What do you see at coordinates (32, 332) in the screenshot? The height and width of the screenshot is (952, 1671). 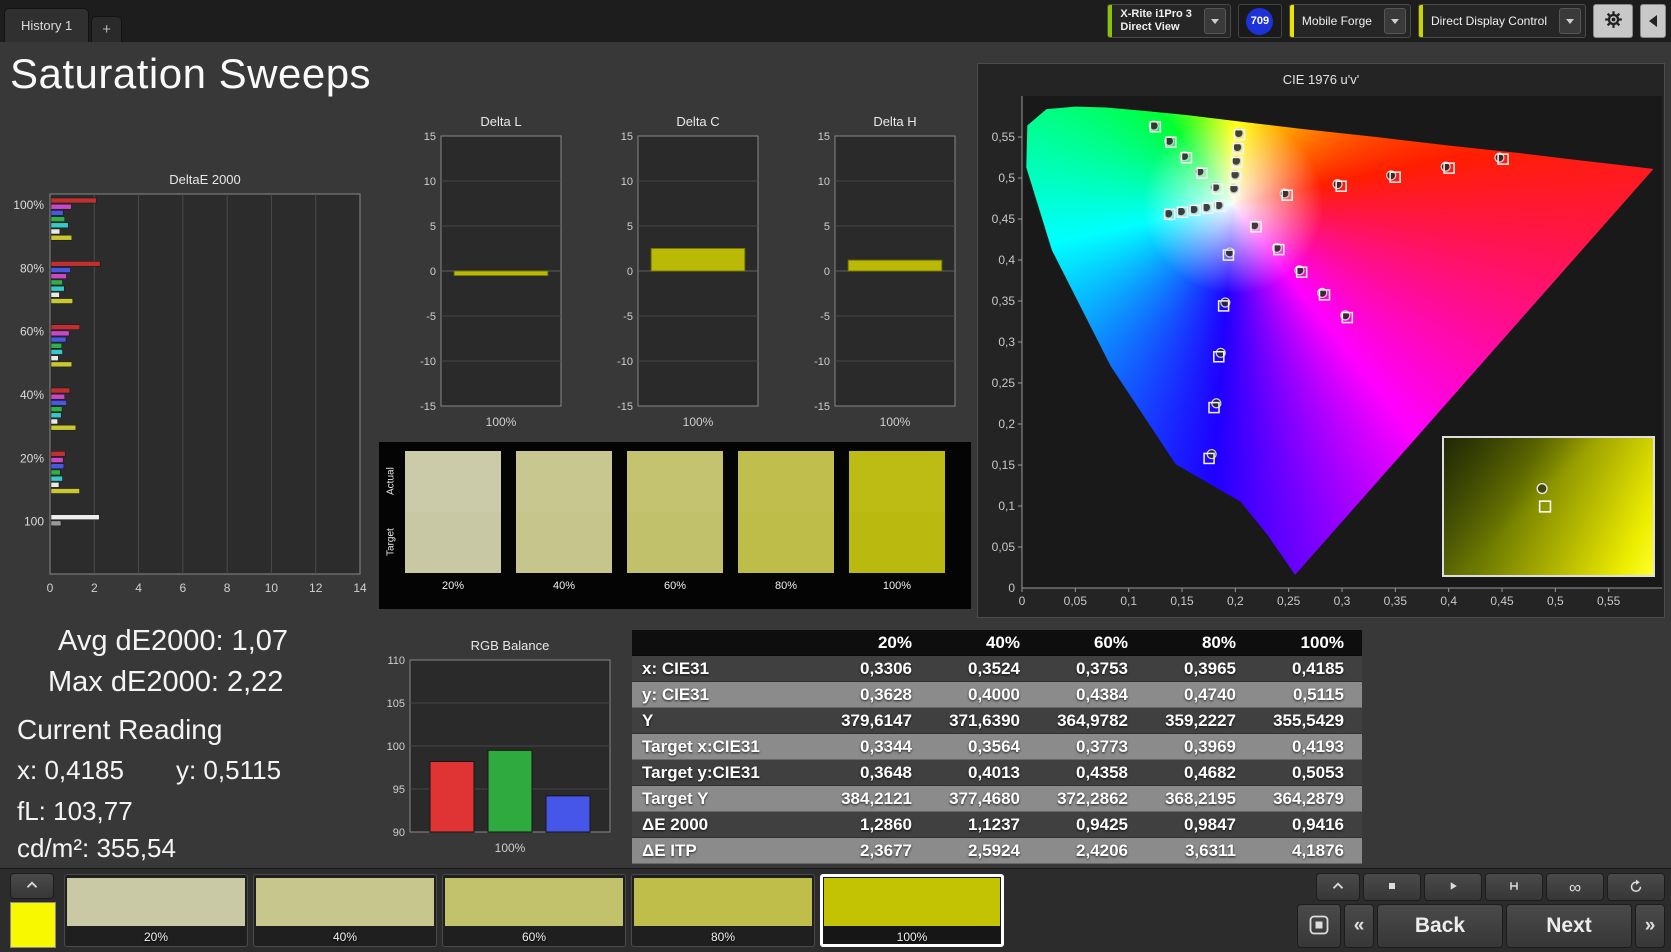 I see `svg-text: 60%` at bounding box center [32, 332].